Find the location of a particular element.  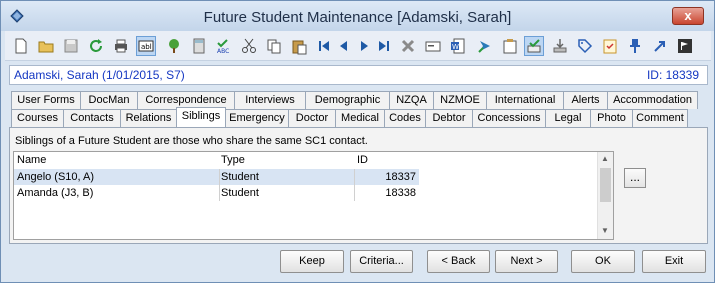

tree-icon is located at coordinates (174, 46).